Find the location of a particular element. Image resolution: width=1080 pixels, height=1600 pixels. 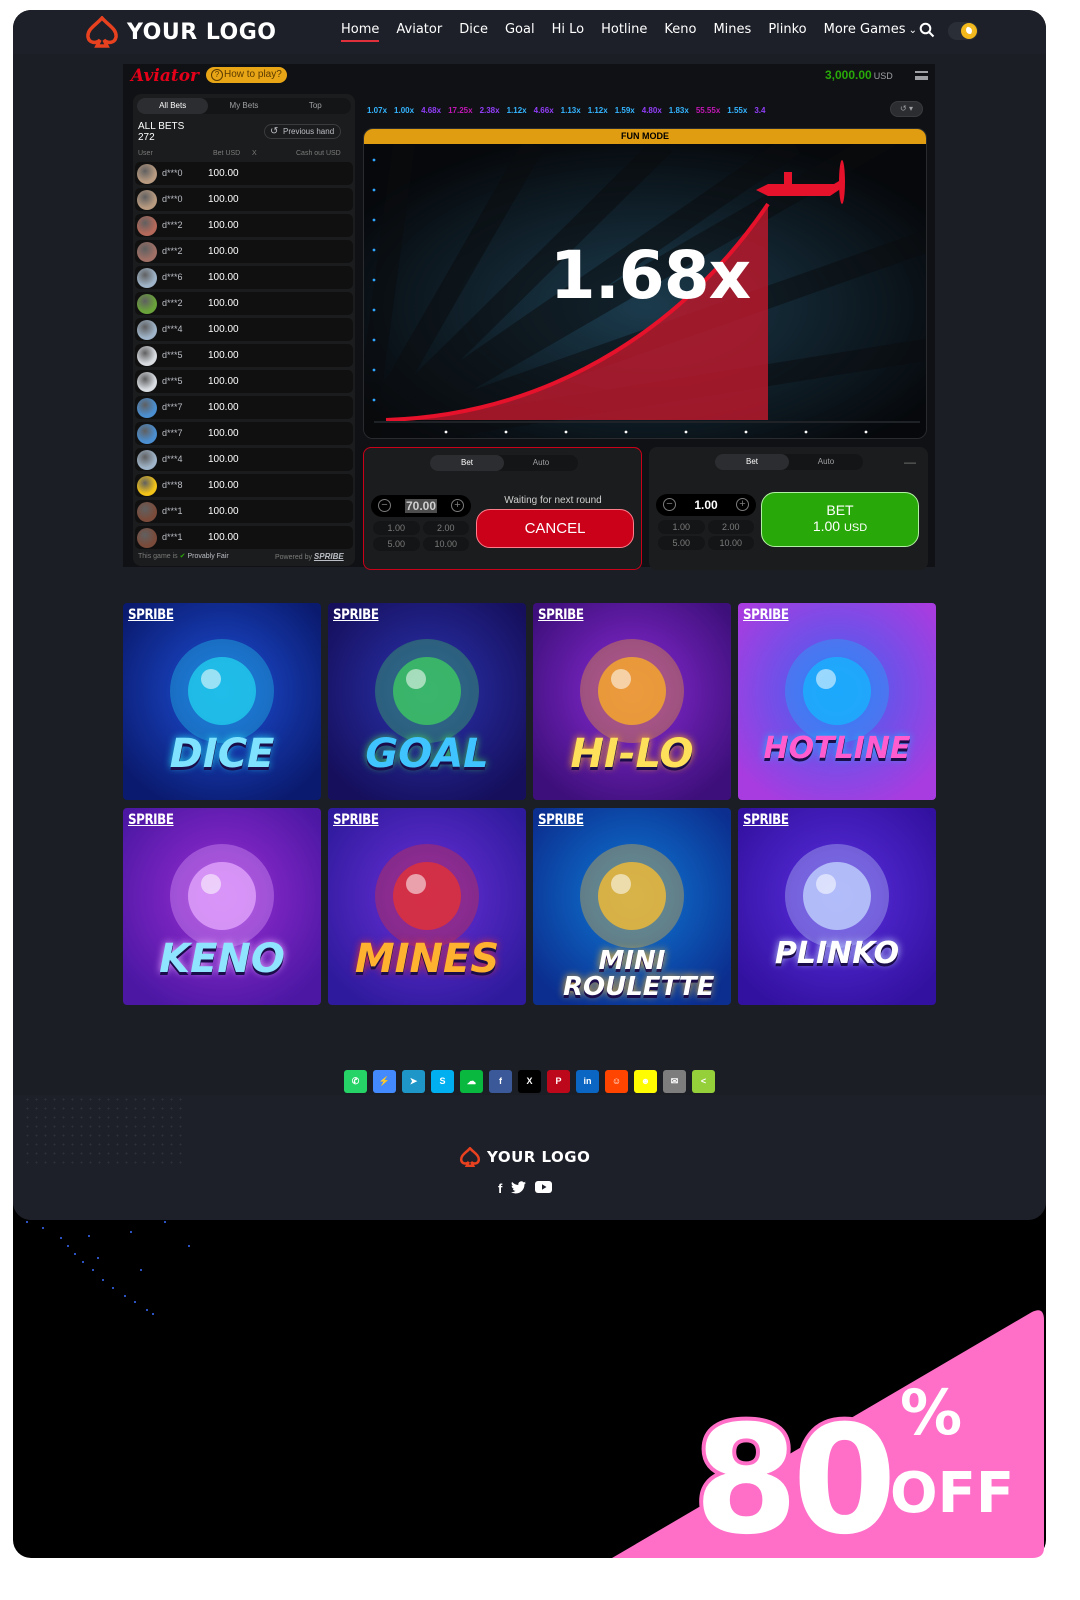

bet-row: d***1 100.00 is located at coordinates (244, 511).